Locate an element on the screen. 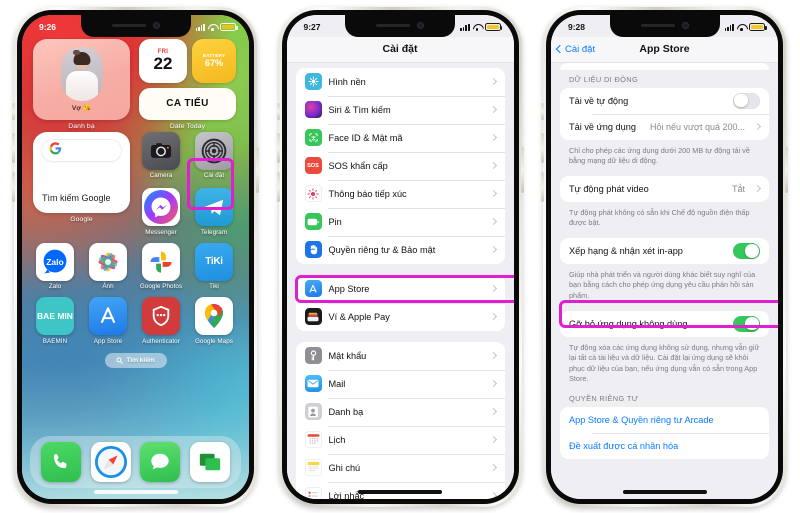 This screenshot has width=800, height=513. google-photos-app: Google Photos is located at coordinates (161, 266).